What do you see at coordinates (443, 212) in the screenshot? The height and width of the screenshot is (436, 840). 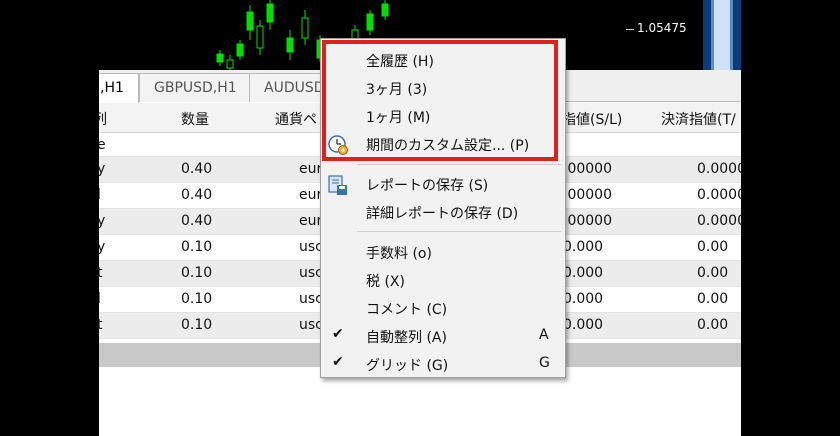 I see `menu-item-save-detailed-report: 詳細レポートの保存 (D)` at bounding box center [443, 212].